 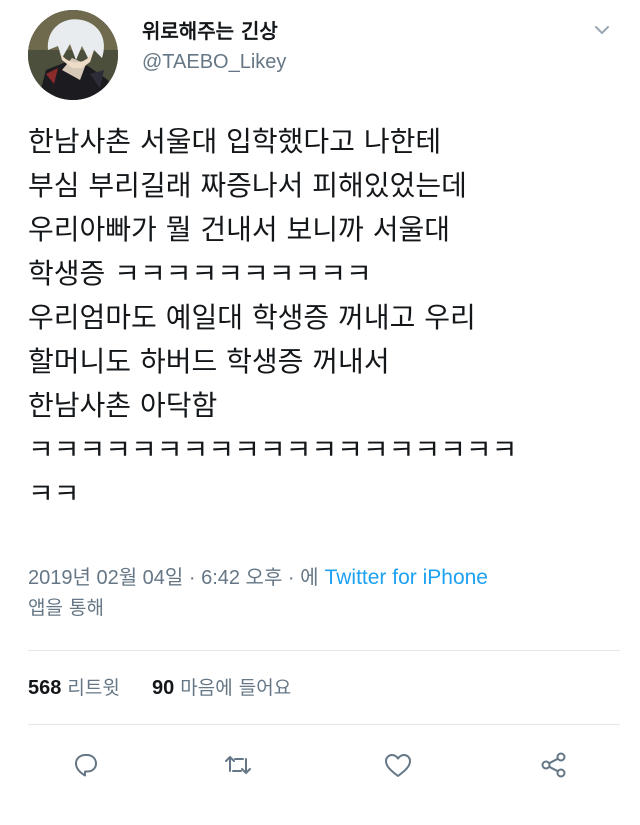 I want to click on avatar, so click(x=73, y=55).